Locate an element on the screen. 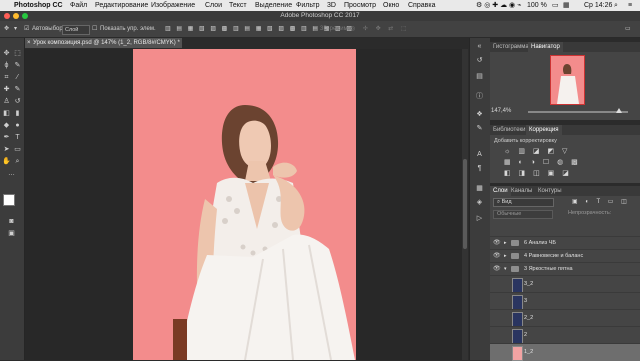 The image size is (640, 361). pen-tool-icon: ✒ is located at coordinates (6, 138).